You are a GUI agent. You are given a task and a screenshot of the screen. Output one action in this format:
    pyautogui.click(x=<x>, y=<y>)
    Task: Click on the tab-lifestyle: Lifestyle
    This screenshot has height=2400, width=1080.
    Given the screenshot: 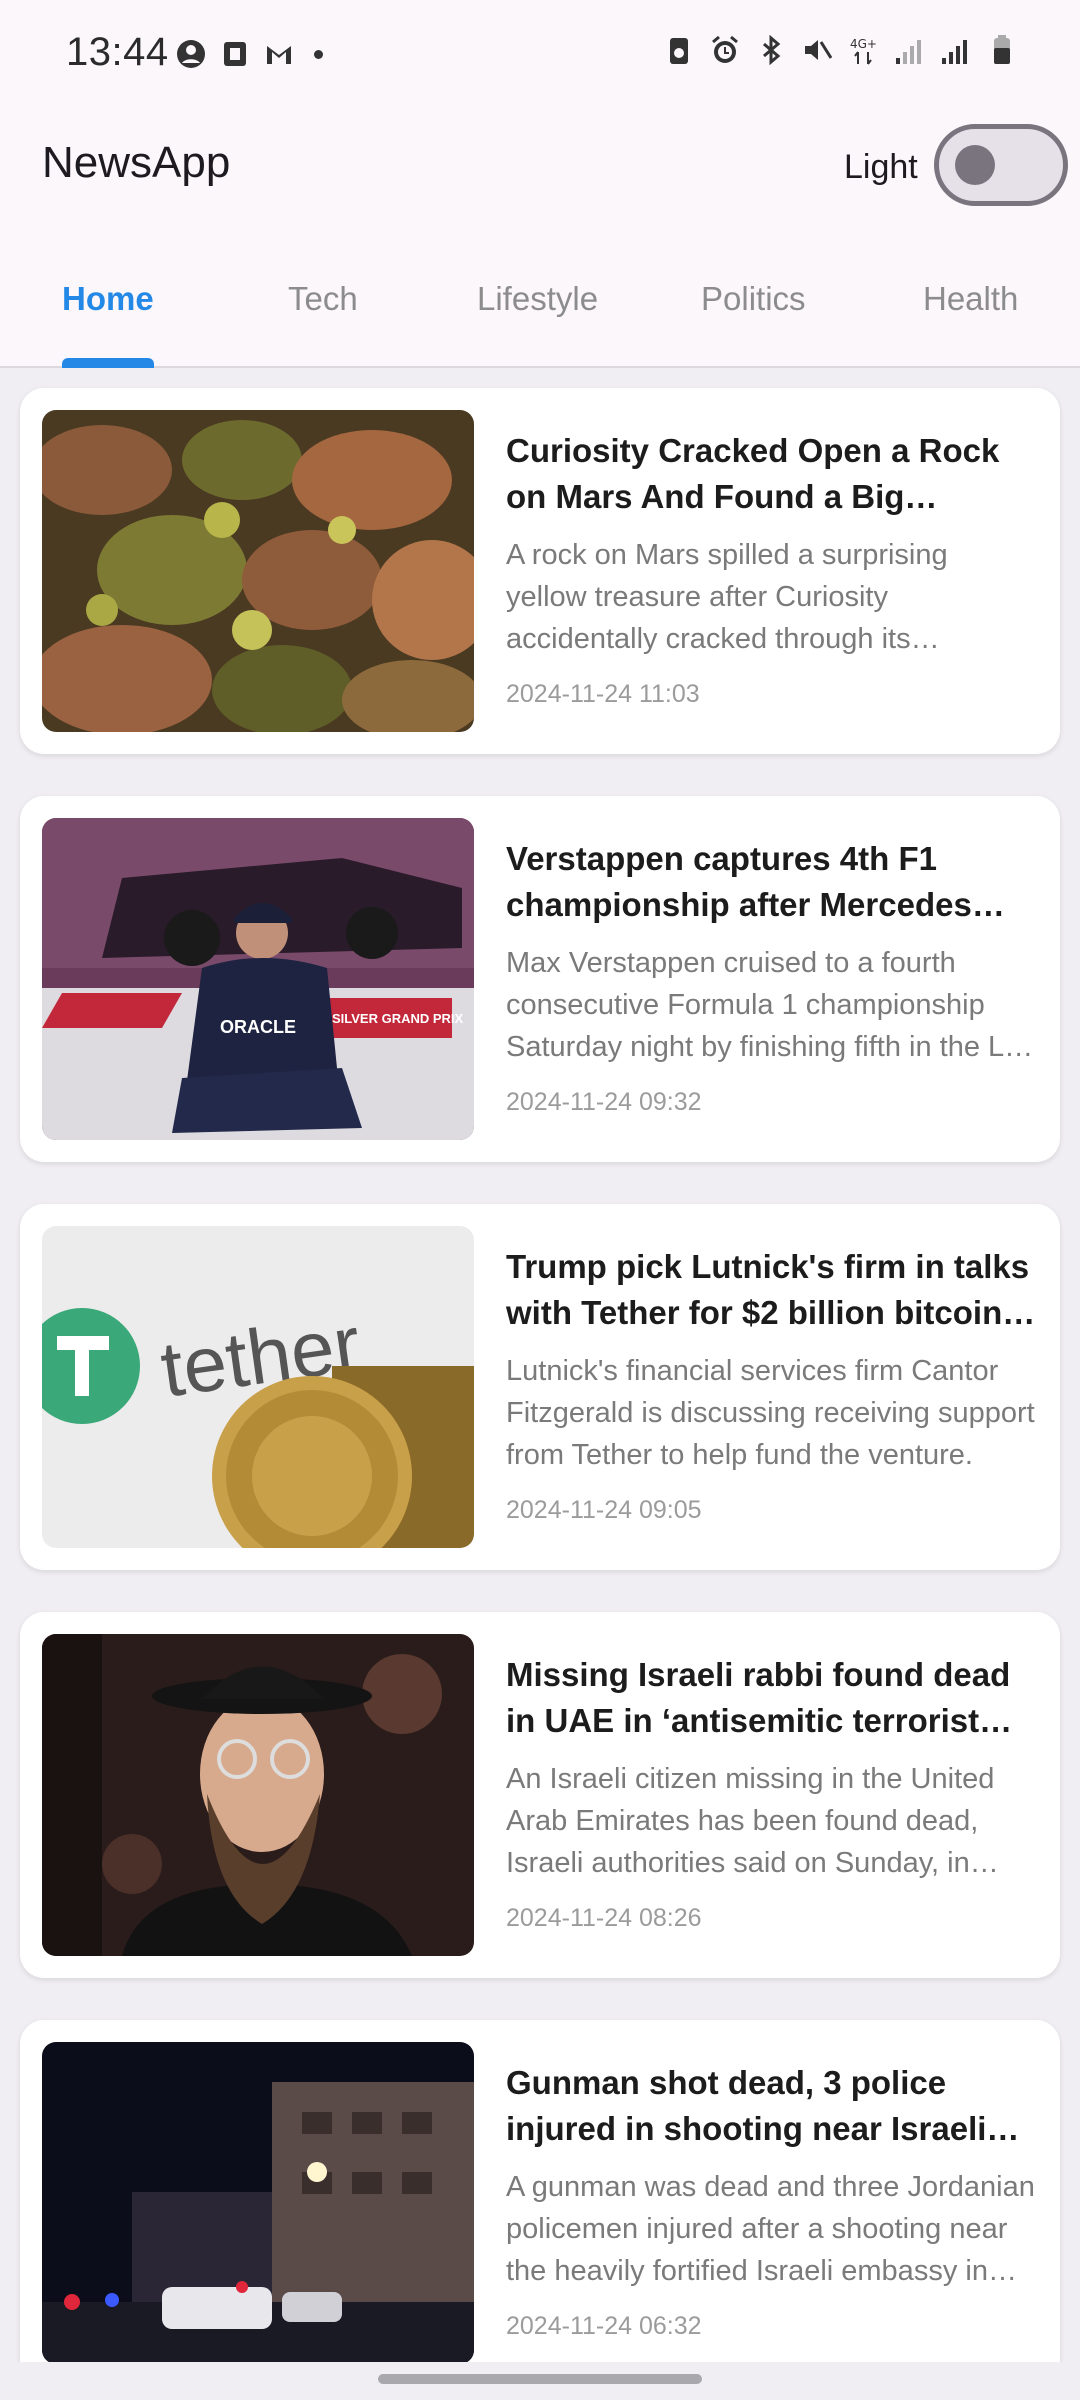 What is the action you would take?
    pyautogui.click(x=537, y=299)
    